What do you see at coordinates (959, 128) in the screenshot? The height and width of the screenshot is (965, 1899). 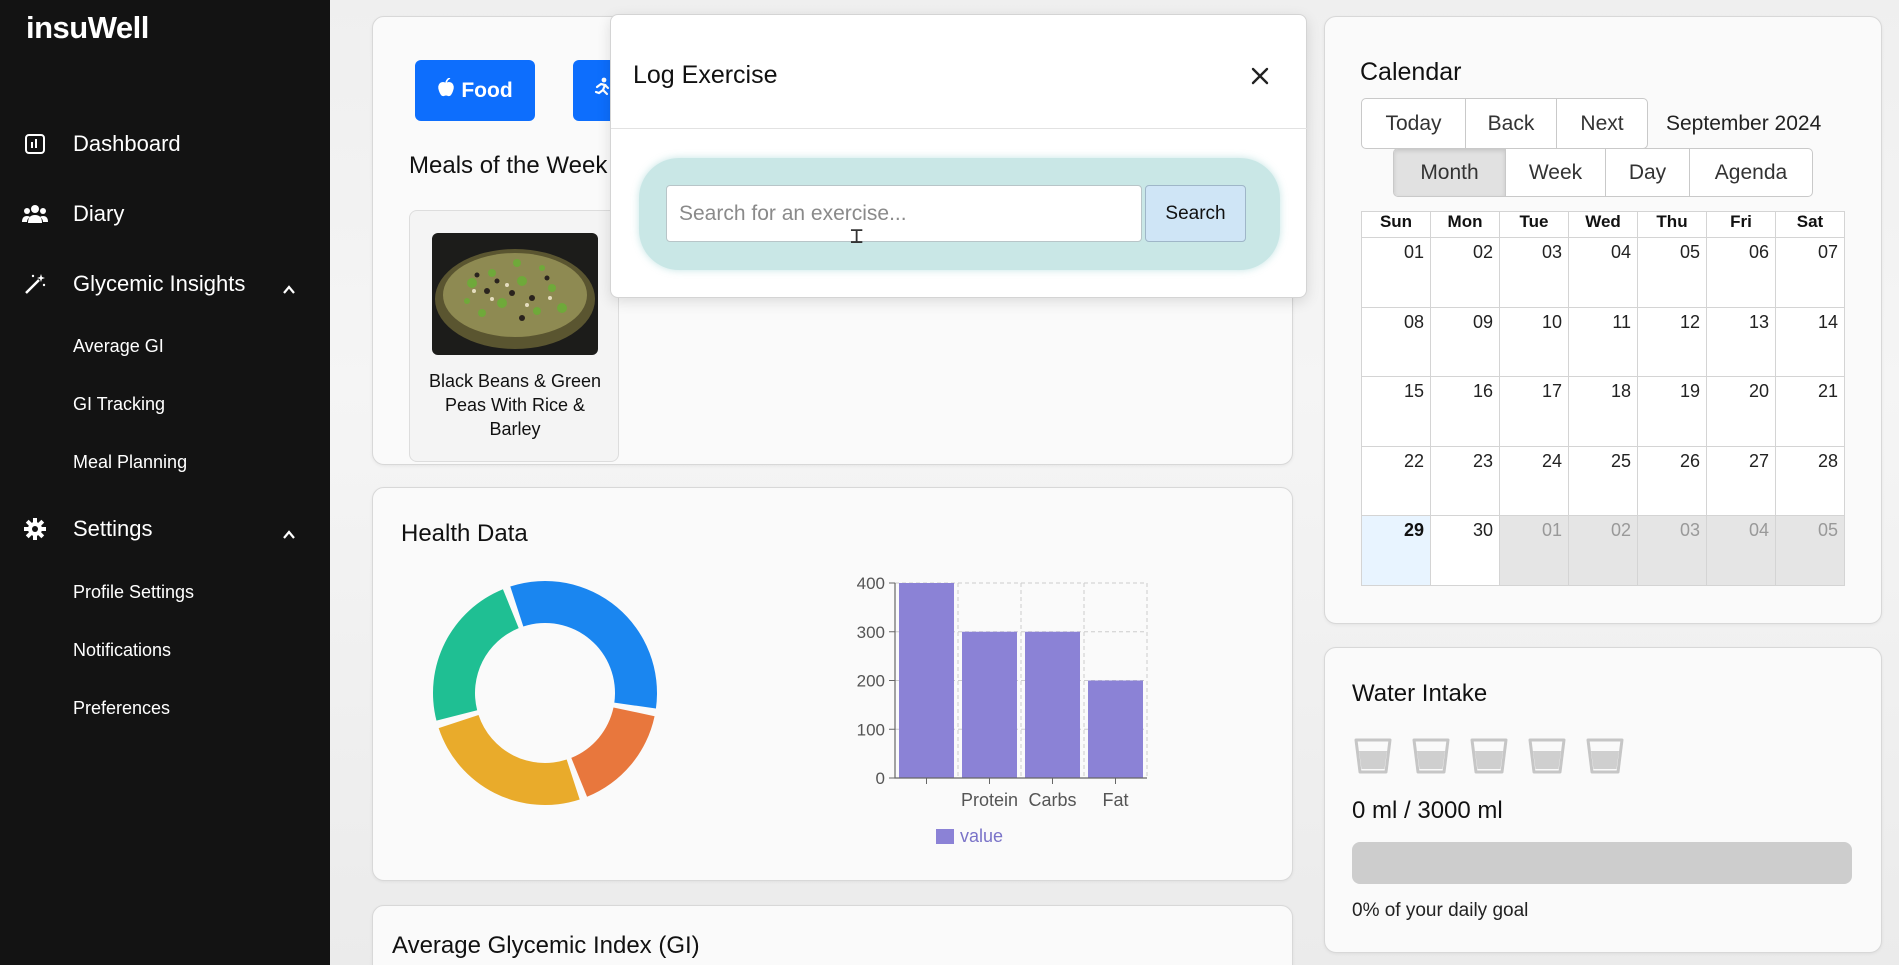 I see `modal-divider` at bounding box center [959, 128].